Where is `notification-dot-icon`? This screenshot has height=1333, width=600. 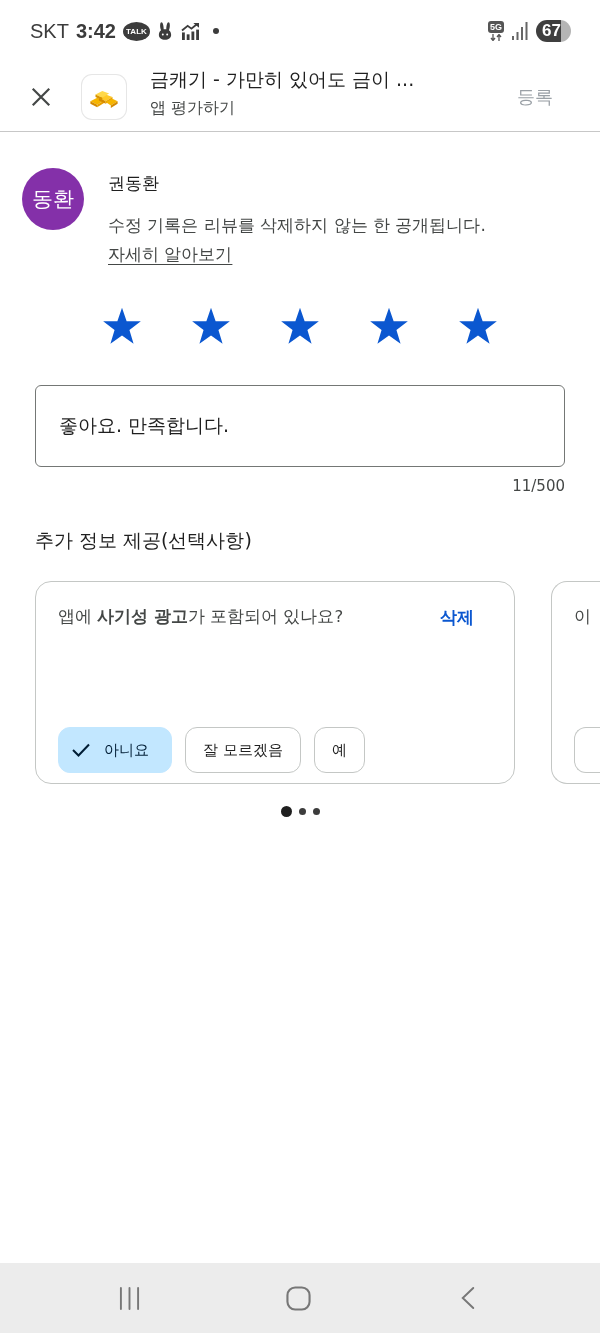
notification-dot-icon is located at coordinates (215, 31).